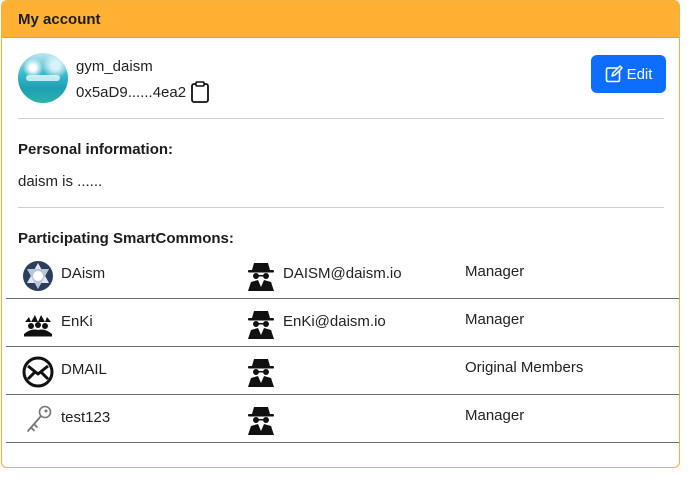 The image size is (696, 478). What do you see at coordinates (614, 74) in the screenshot?
I see `edit-icon` at bounding box center [614, 74].